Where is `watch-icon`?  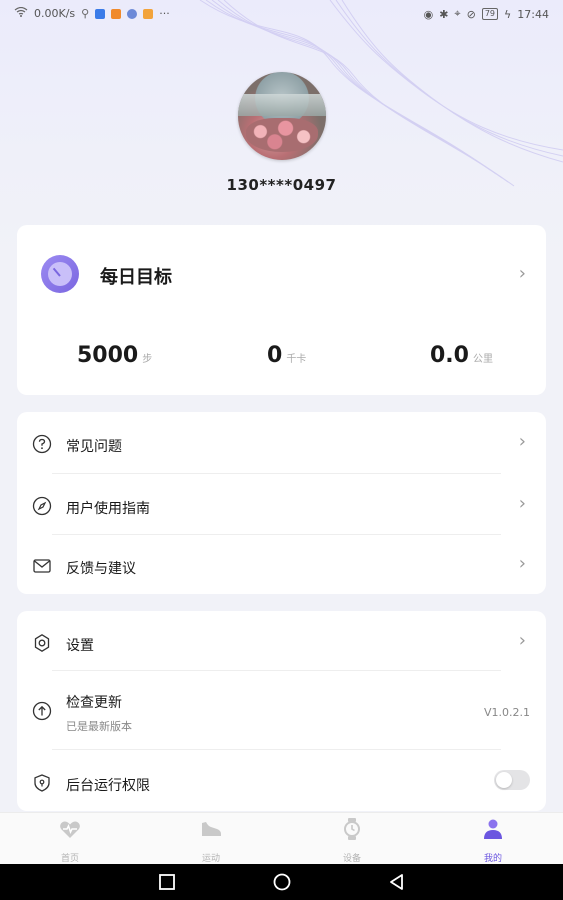
watch-icon is located at coordinates (352, 829).